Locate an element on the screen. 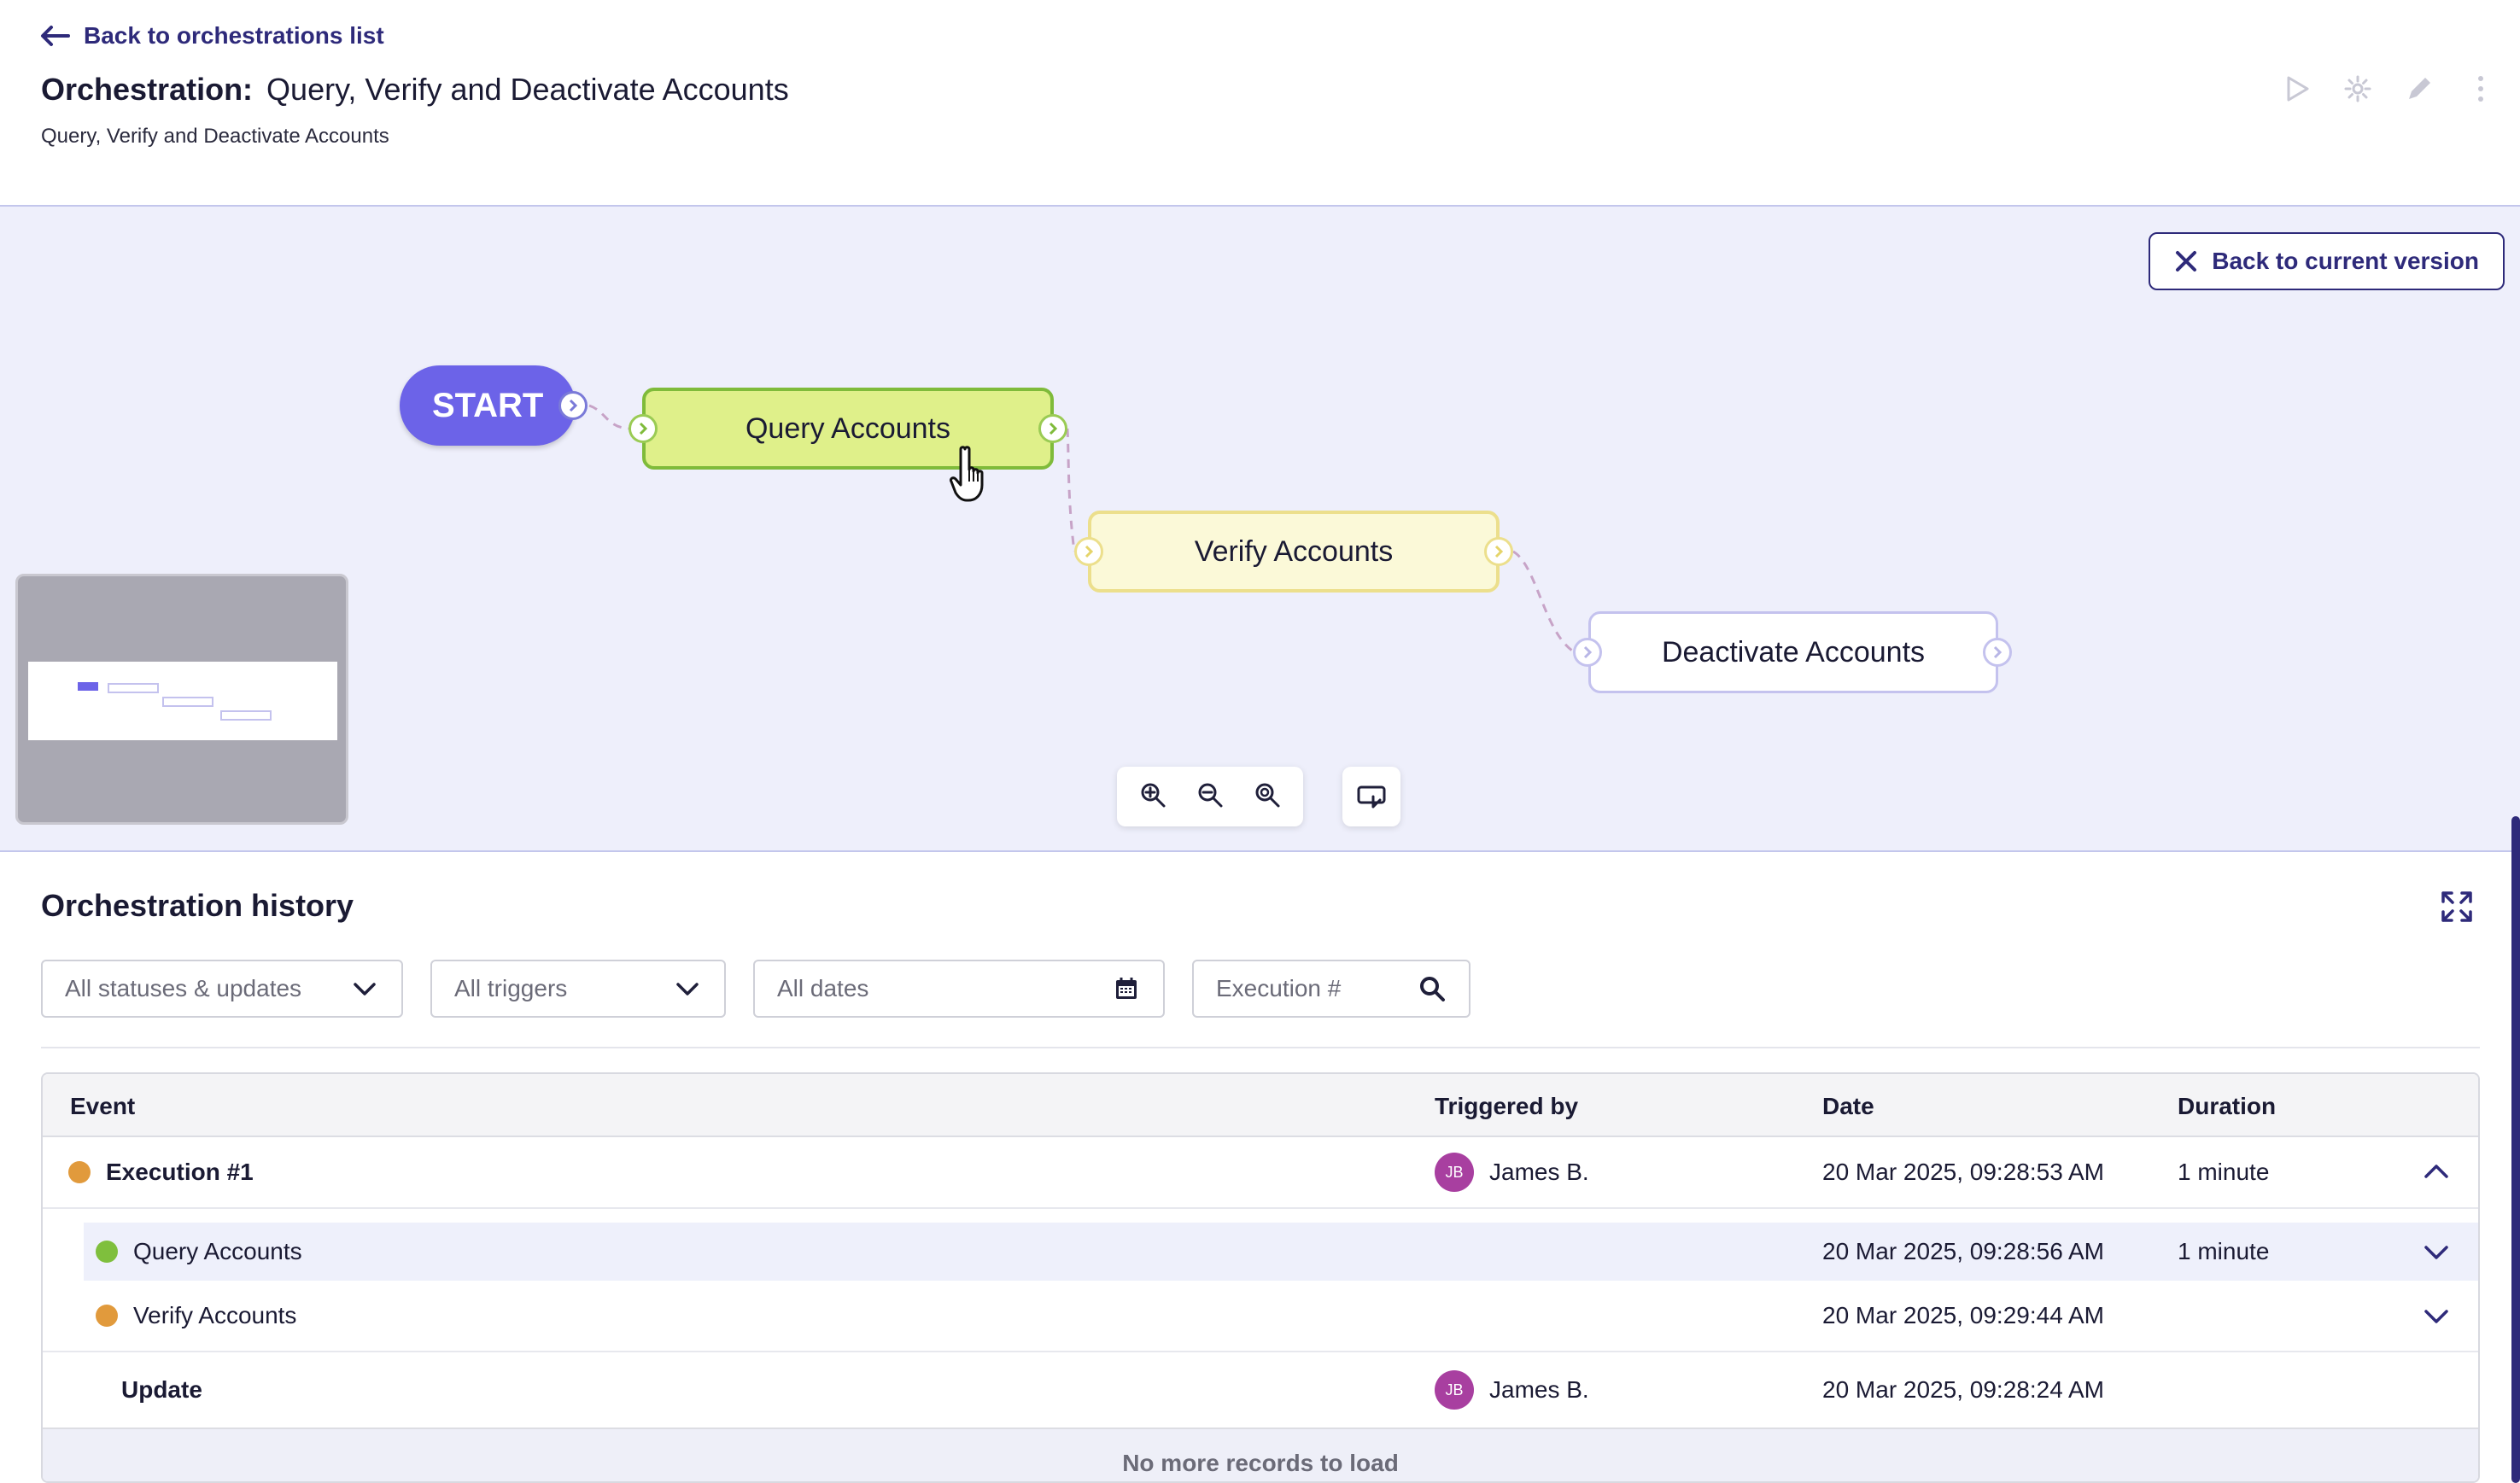 This screenshot has height=1483, width=2520. back-to-current-version-button: Back to current version is located at coordinates (2327, 261).